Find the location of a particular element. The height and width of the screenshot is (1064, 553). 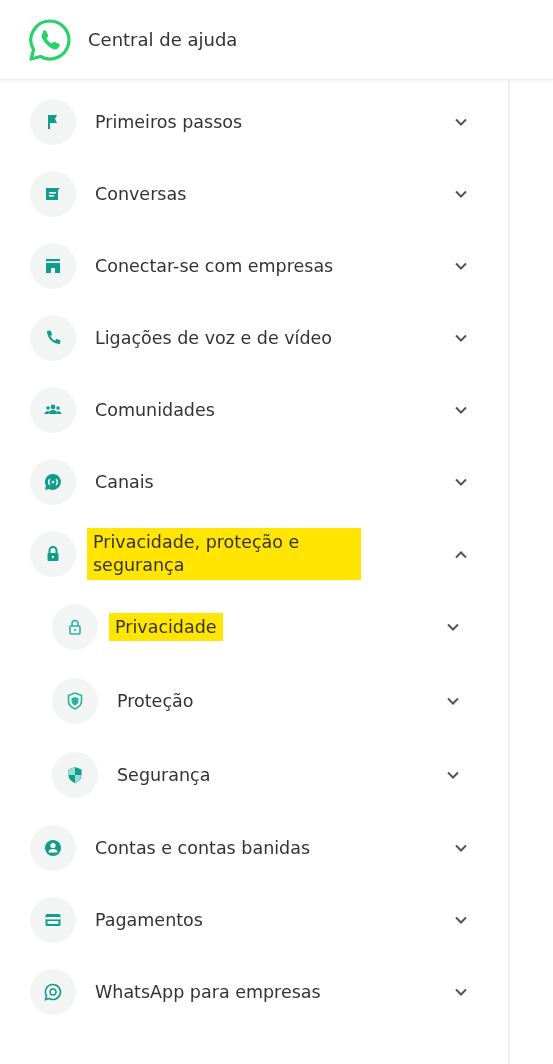

sidebar-item: Canais is located at coordinates (254, 482).